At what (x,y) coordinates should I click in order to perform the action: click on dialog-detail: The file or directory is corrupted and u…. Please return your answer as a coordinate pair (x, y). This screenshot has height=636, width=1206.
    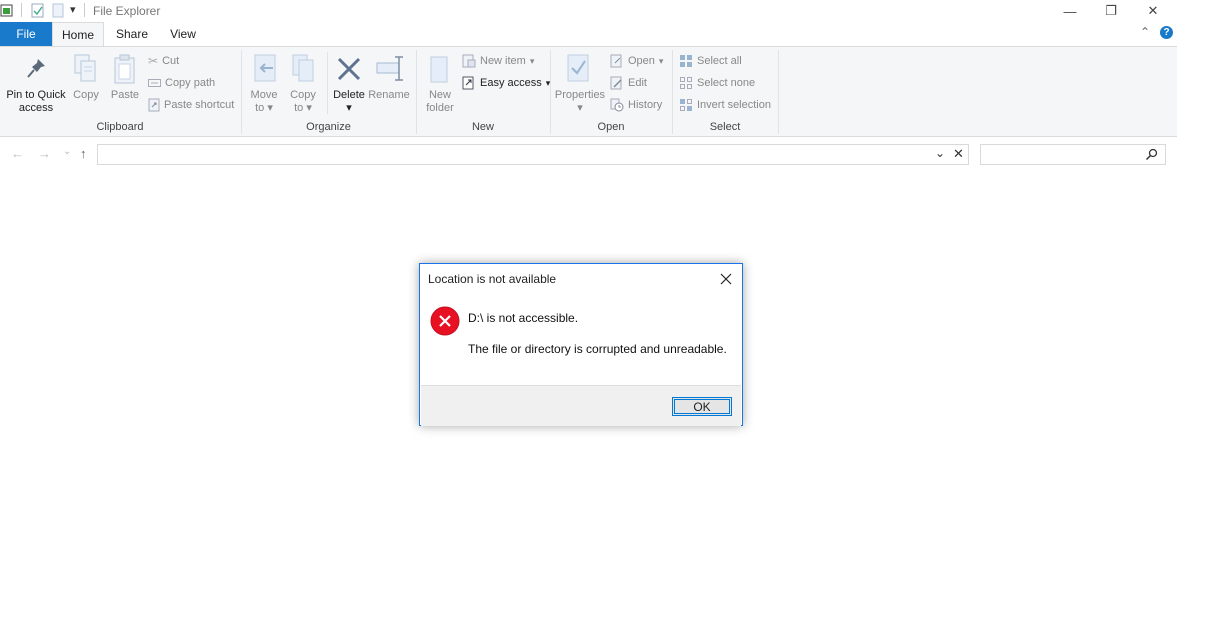
    Looking at the image, I should click on (597, 349).